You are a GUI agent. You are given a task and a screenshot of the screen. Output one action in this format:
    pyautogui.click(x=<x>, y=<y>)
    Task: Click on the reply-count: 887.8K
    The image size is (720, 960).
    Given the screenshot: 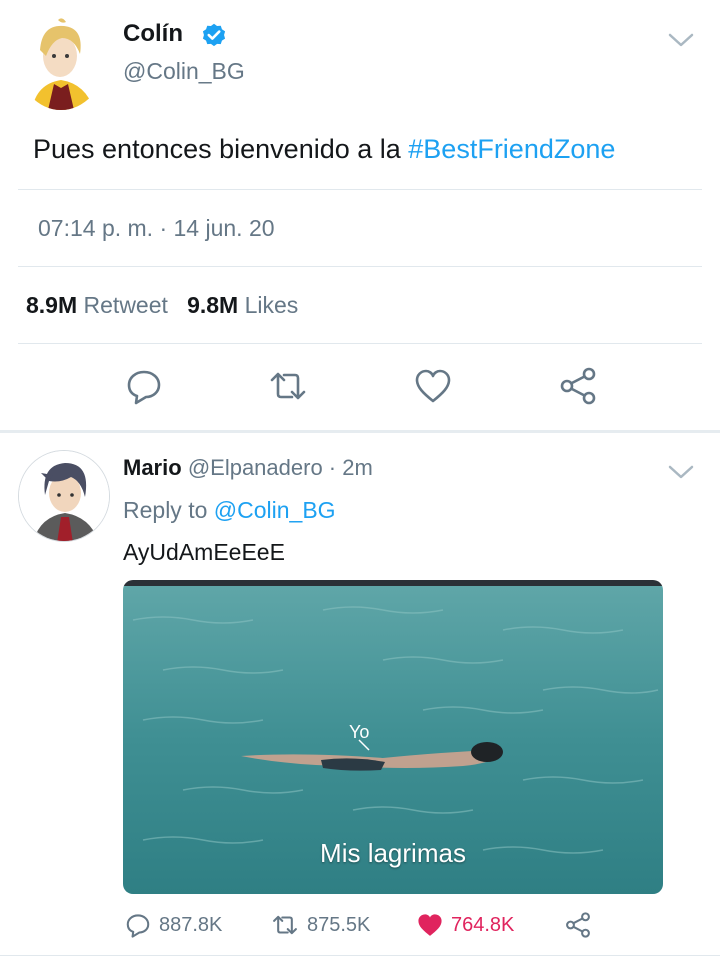 What is the action you would take?
    pyautogui.click(x=191, y=924)
    